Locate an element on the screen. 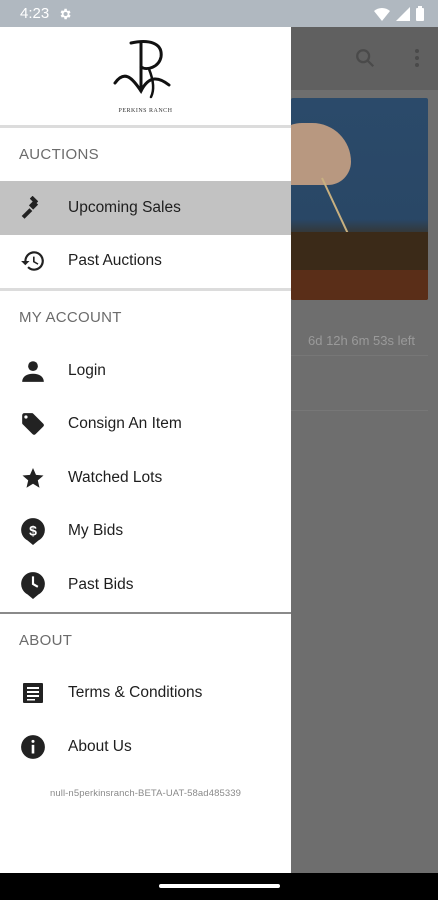  person-icon is located at coordinates (32, 370).